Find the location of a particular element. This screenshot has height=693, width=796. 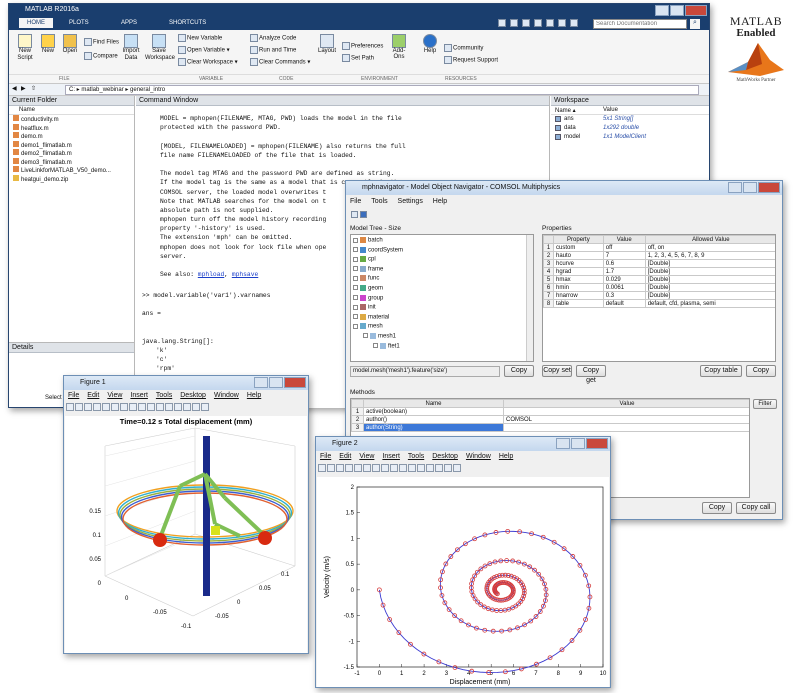

tree-node: group is located at coordinates (443, 299).